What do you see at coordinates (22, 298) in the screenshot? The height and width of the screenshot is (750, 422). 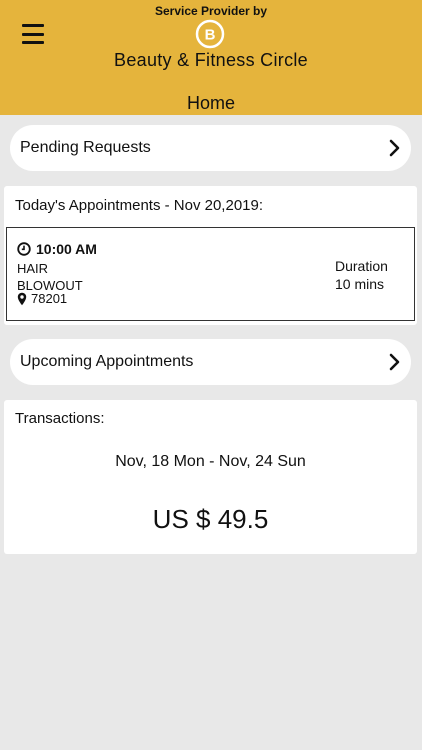 I see `location-pin-icon` at bounding box center [22, 298].